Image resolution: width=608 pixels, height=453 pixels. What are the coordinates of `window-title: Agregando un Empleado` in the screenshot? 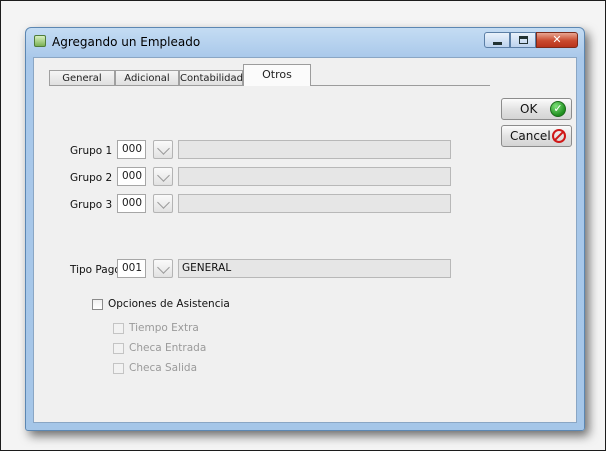 It's located at (126, 42).